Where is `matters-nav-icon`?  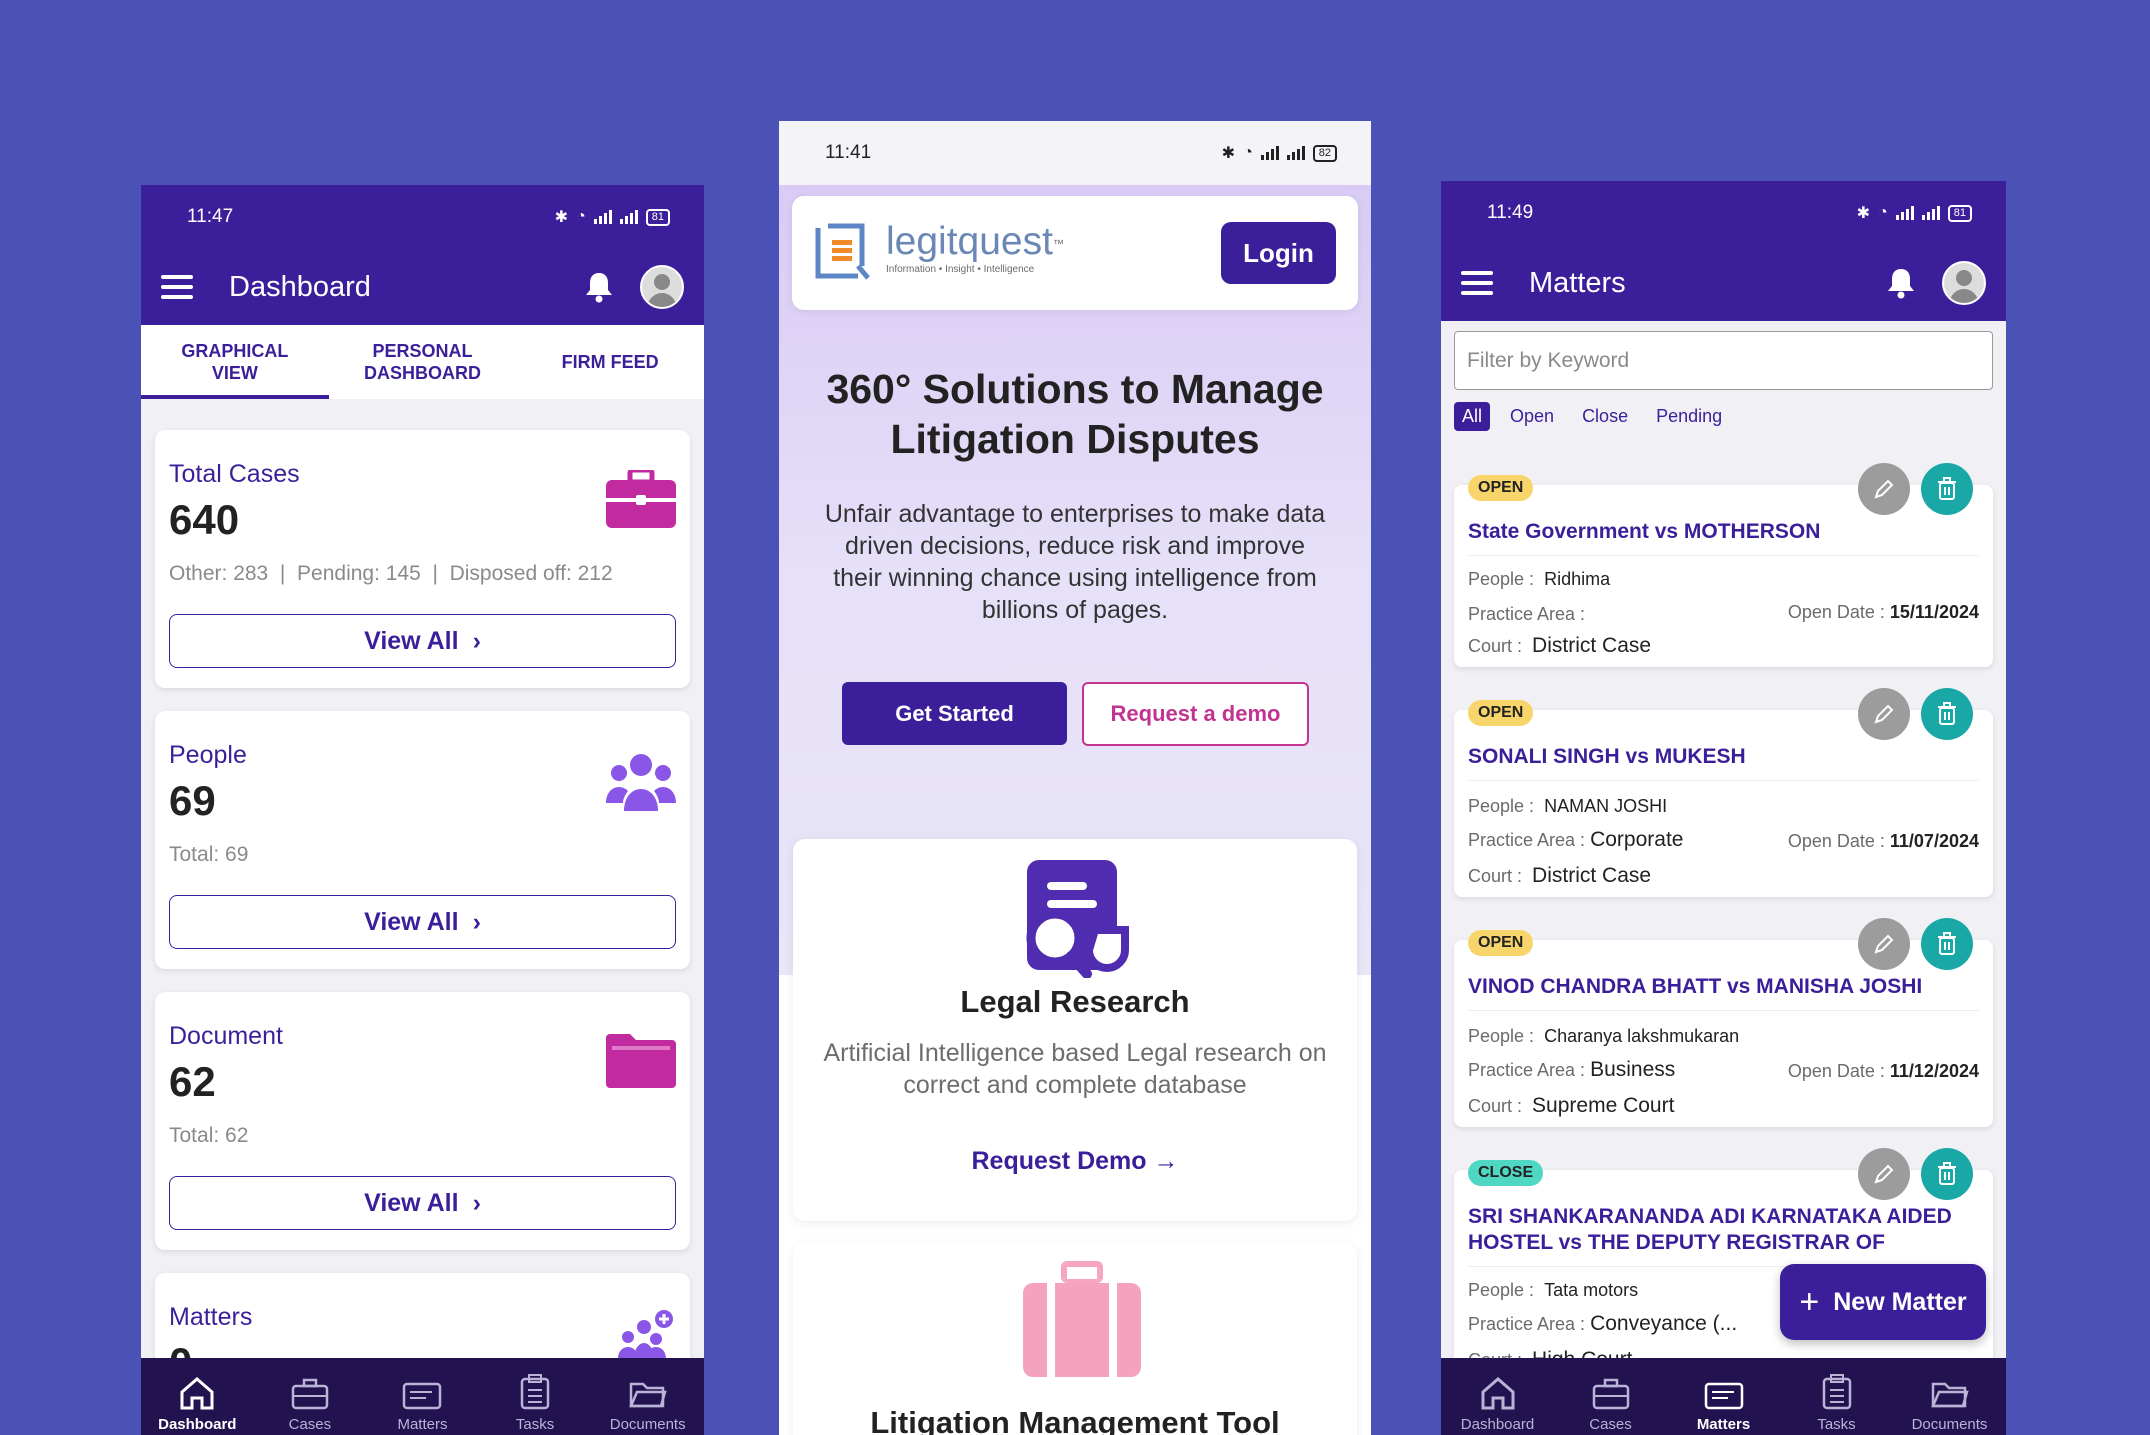
matters-nav-icon is located at coordinates (1723, 1396).